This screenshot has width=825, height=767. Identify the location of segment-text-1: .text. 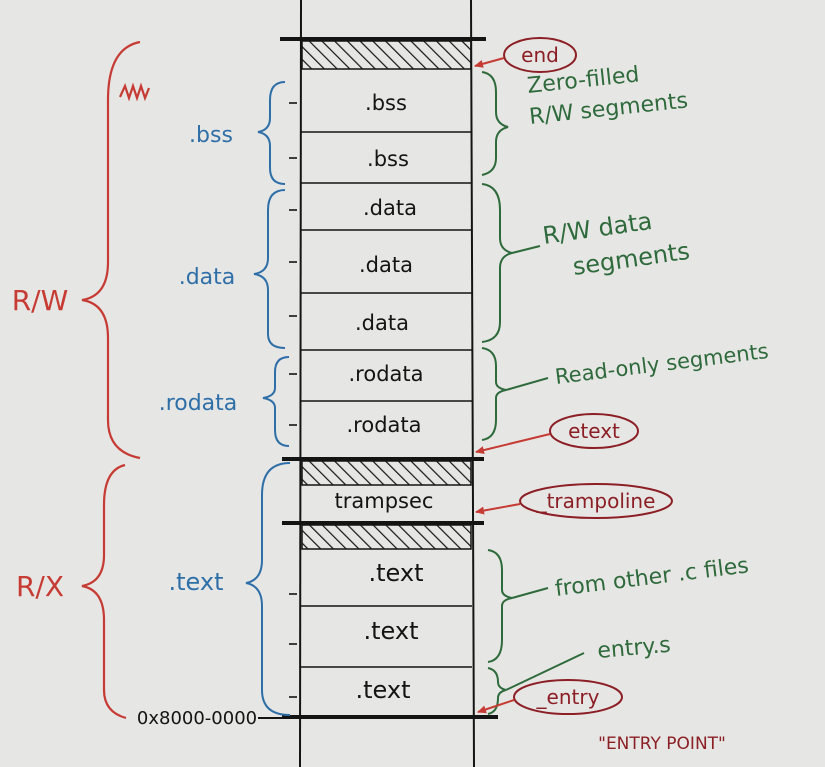
(396, 573).